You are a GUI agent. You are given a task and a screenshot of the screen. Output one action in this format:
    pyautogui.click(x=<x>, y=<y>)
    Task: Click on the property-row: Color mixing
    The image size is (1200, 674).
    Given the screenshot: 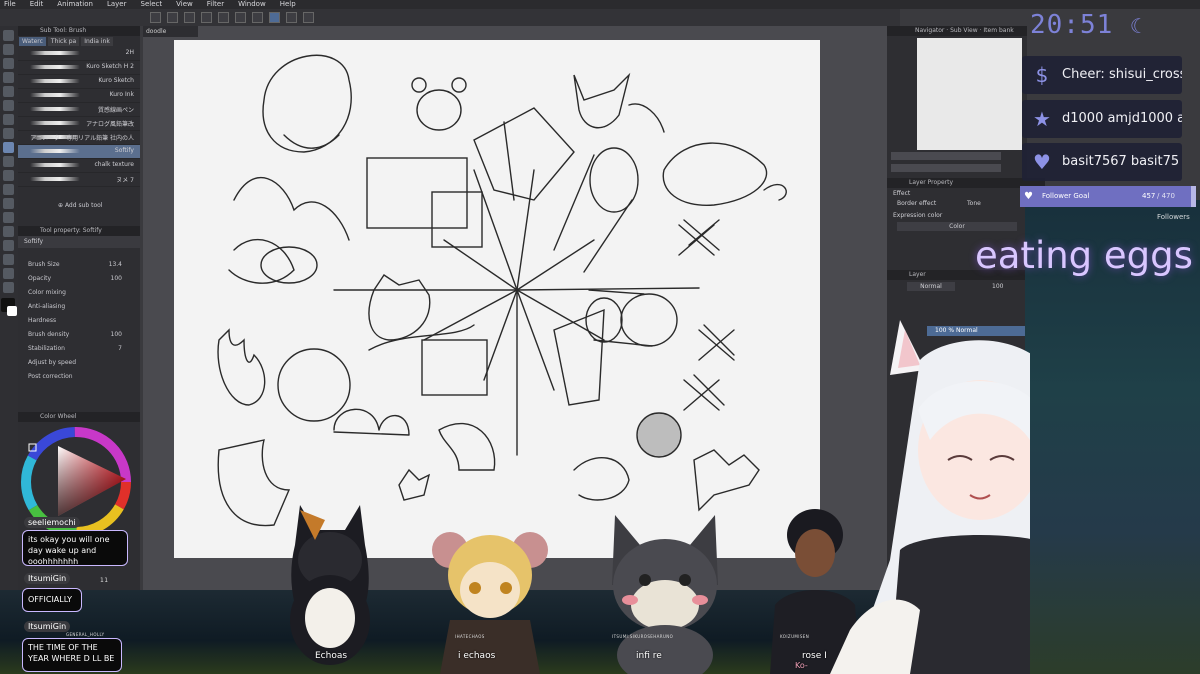 What is the action you would take?
    pyautogui.click(x=79, y=293)
    